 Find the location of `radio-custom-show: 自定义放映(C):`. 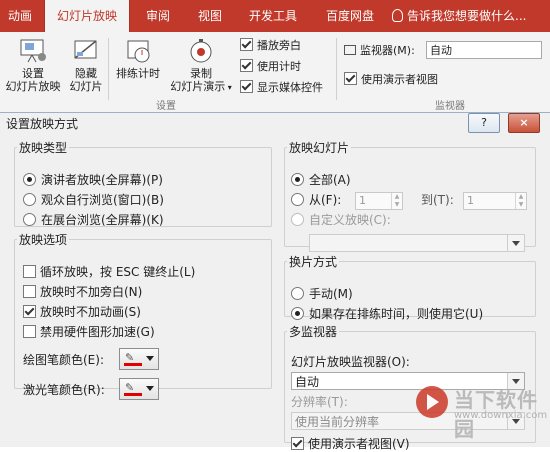

radio-custom-show: 自定义放映(C): is located at coordinates (341, 220).